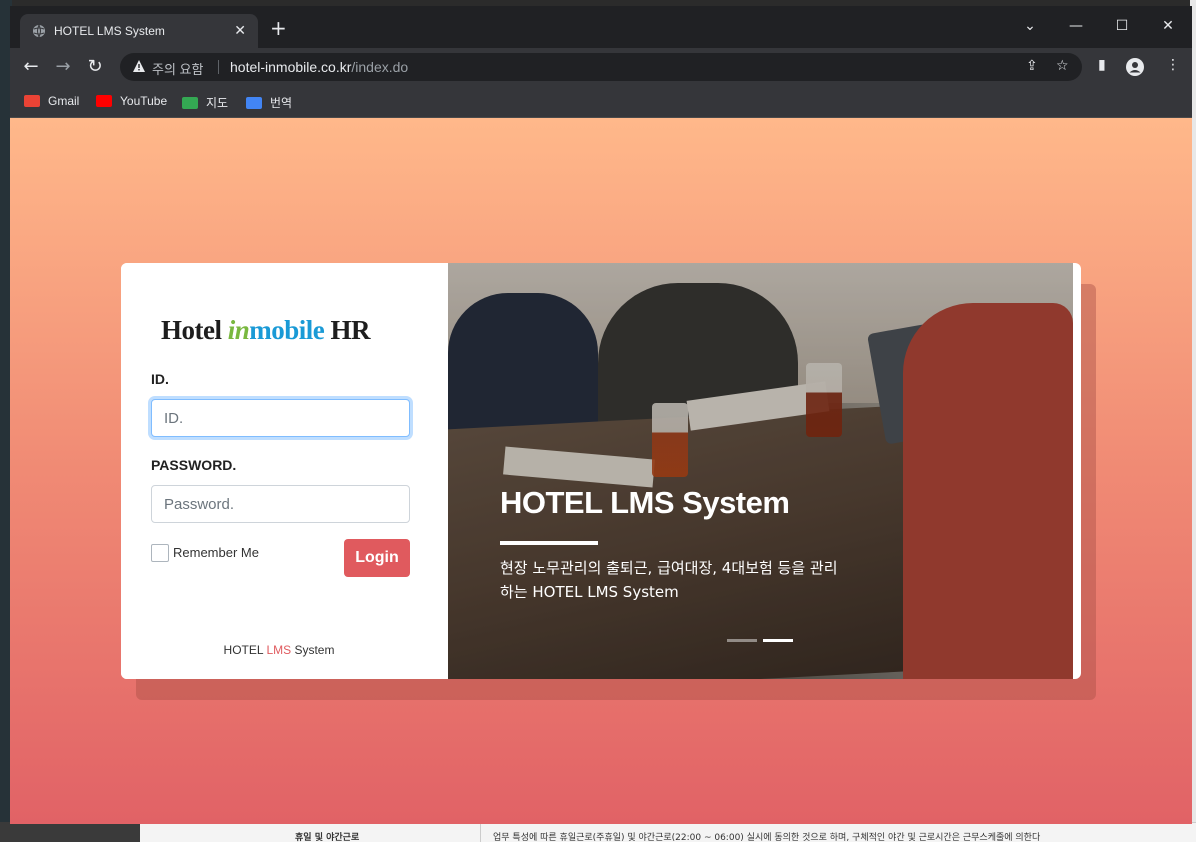 Image resolution: width=1196 pixels, height=842 pixels. Describe the element at coordinates (216, 552) in the screenshot. I see `remember-me-label: Remember Me` at that location.